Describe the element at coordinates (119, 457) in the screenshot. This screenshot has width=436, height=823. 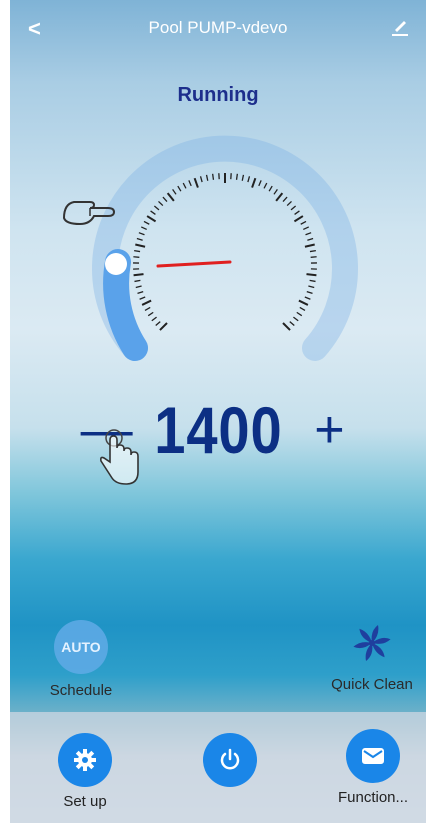
I see `tap-hand-icon` at that location.